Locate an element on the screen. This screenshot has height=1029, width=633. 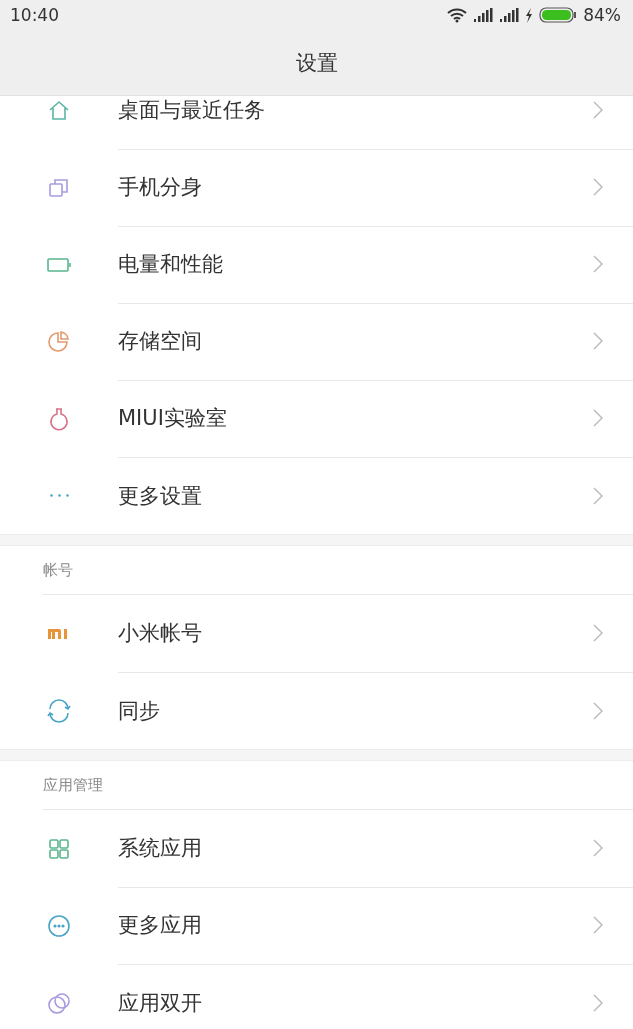
item-label: 更多设置 is located at coordinates (160, 496).